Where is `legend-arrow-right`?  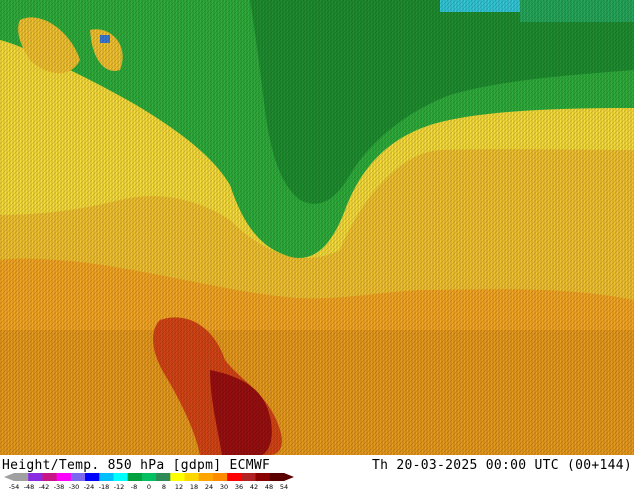 legend-arrow-right is located at coordinates (289, 477).